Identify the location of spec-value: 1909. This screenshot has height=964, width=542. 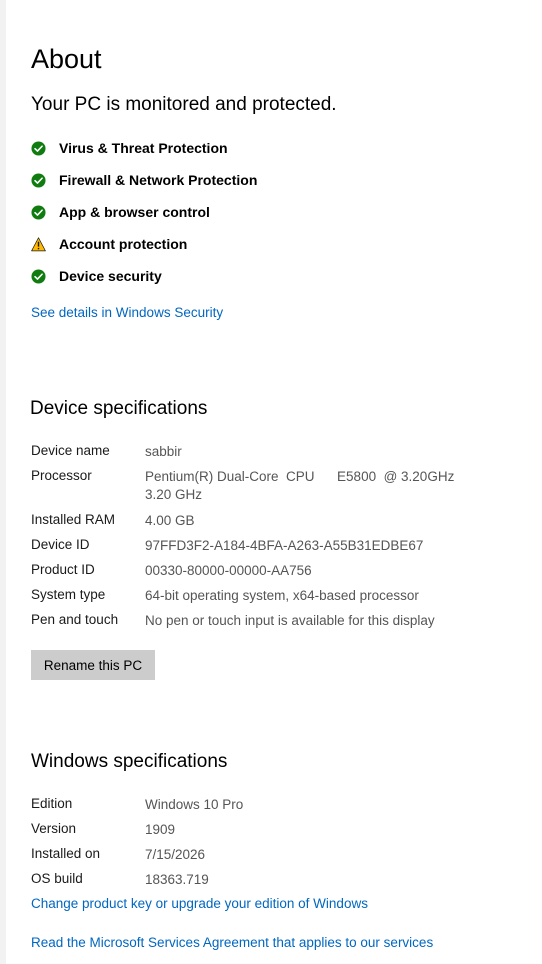
(160, 829).